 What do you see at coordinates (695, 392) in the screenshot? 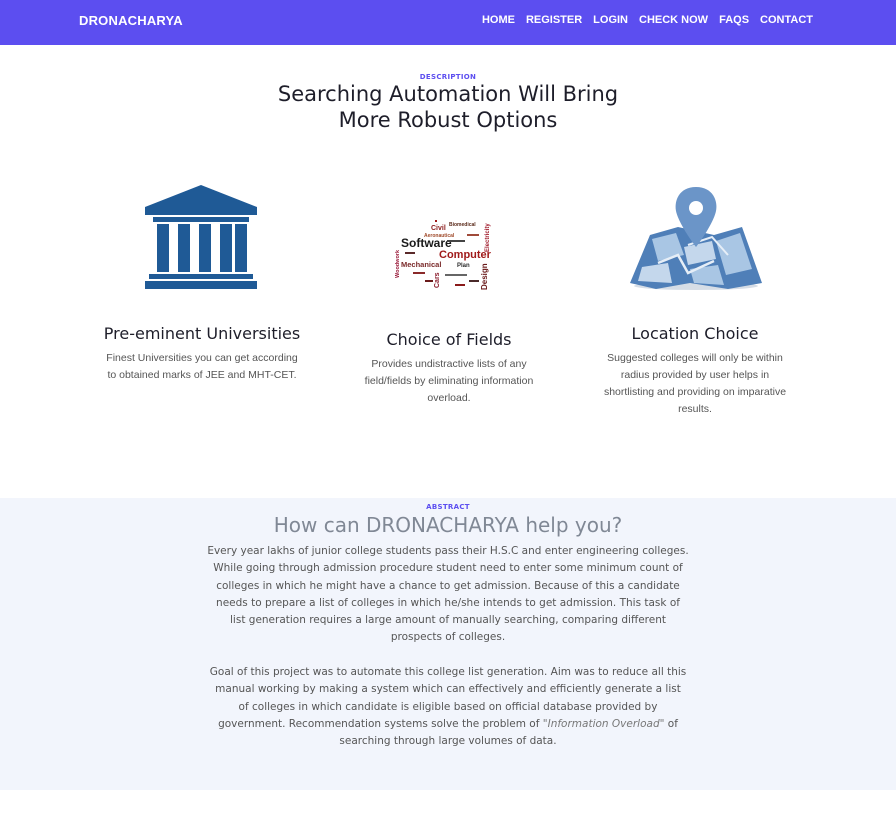
I see `feature-text-line: shortlisting and providing on imparative` at bounding box center [695, 392].